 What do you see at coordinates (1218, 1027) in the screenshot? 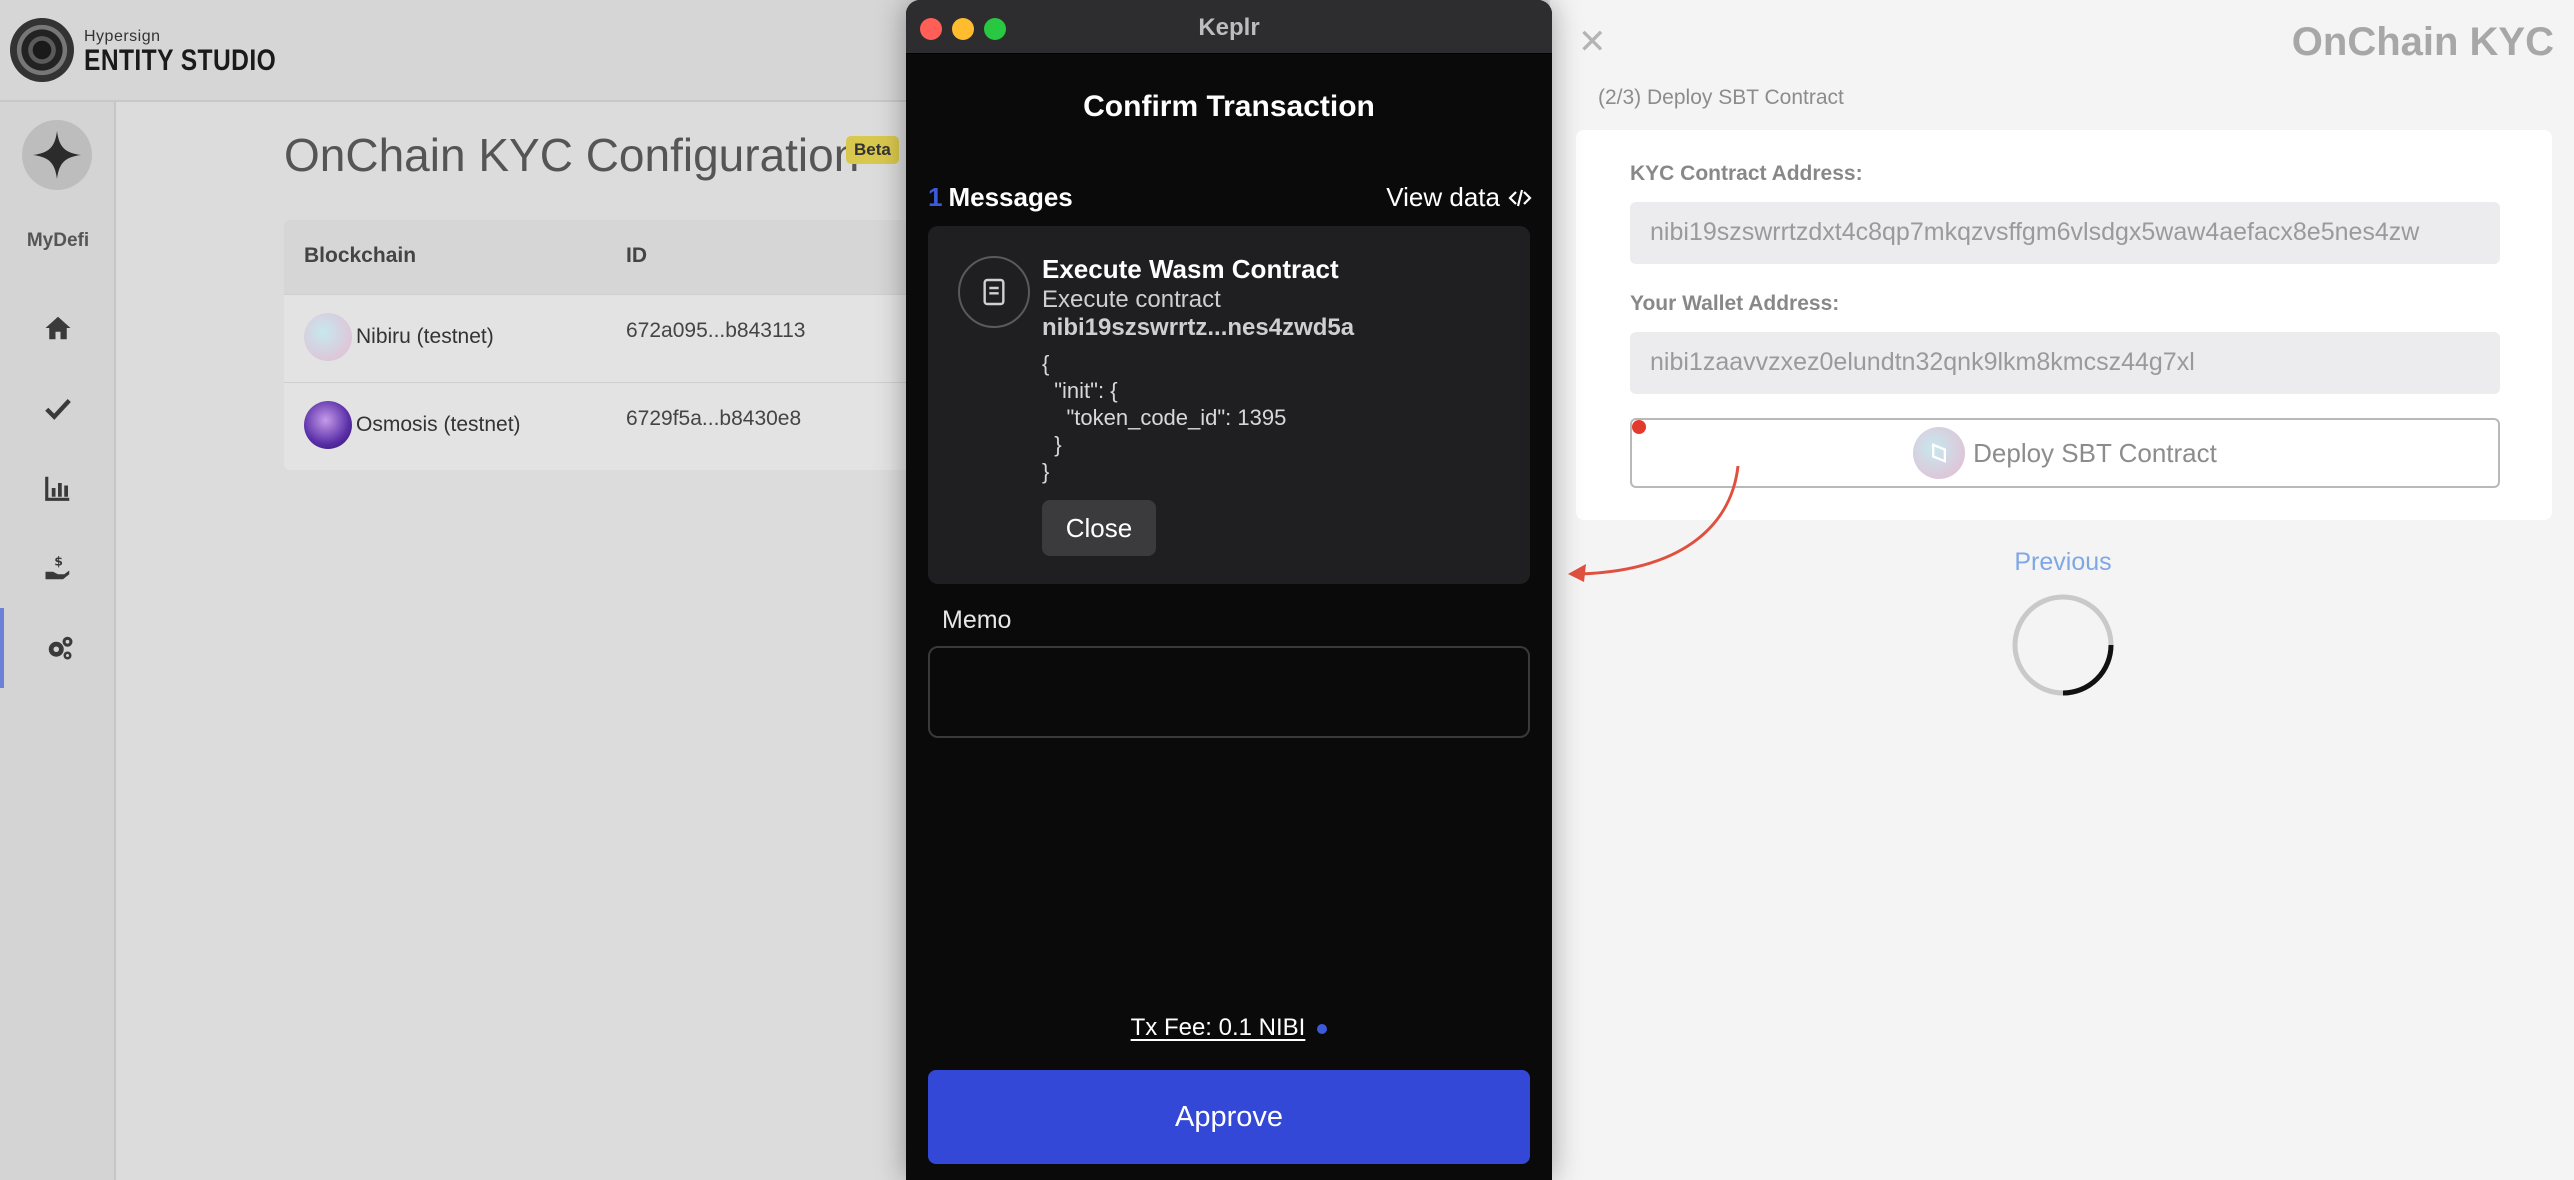
I see `tx-fee-text: Tx Fee: 0.1 NIBI` at bounding box center [1218, 1027].